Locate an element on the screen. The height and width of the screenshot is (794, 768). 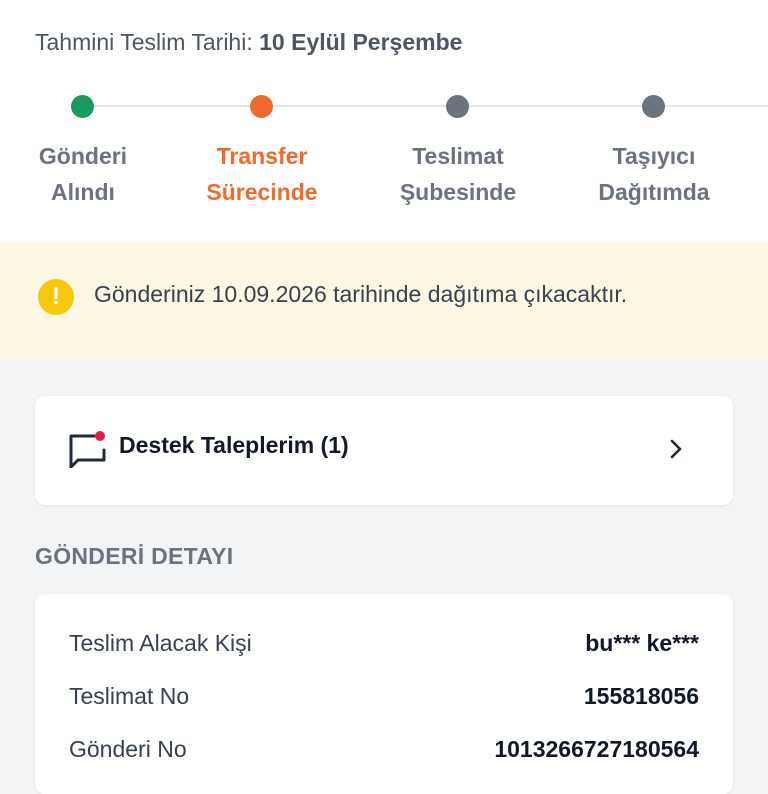
step-label-line1: Teslimat is located at coordinates (458, 156).